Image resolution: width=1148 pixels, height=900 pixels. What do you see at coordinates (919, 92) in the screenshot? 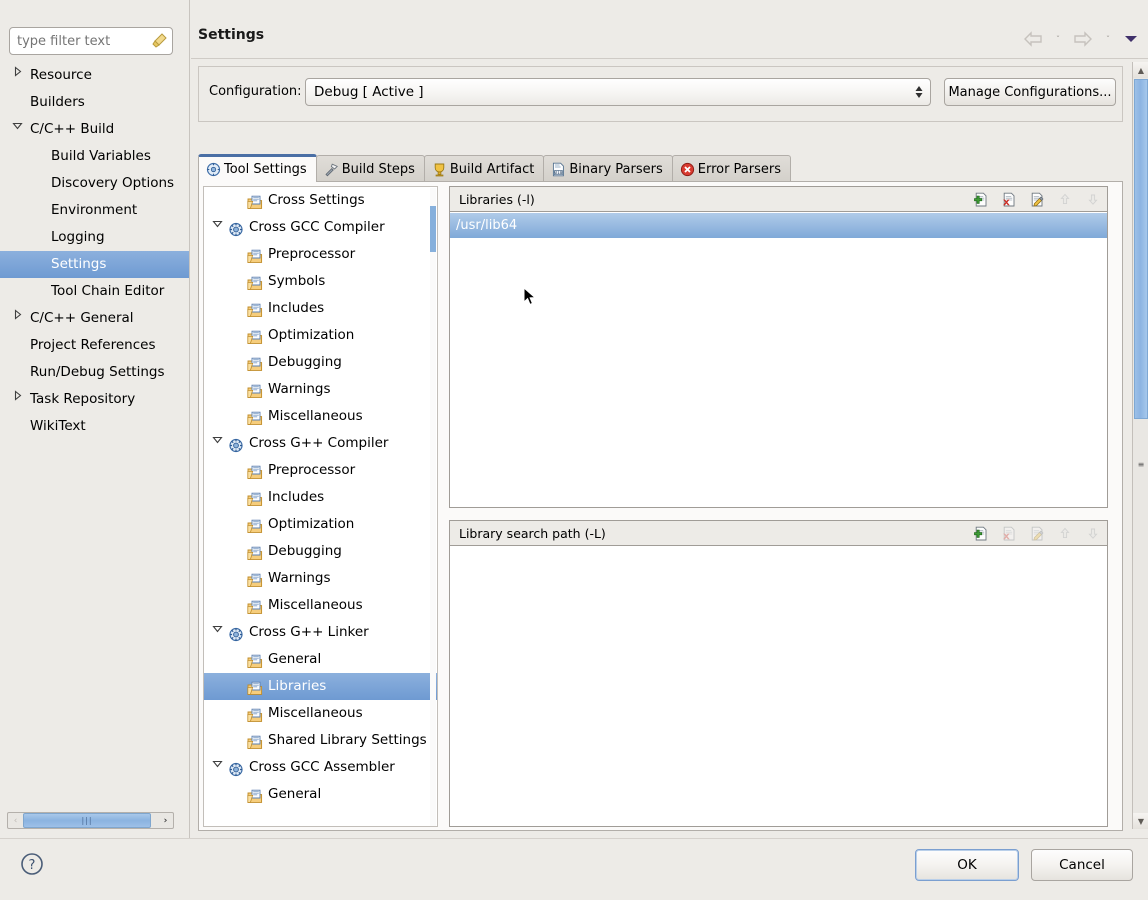
I see `chevron-updown-icon` at bounding box center [919, 92].